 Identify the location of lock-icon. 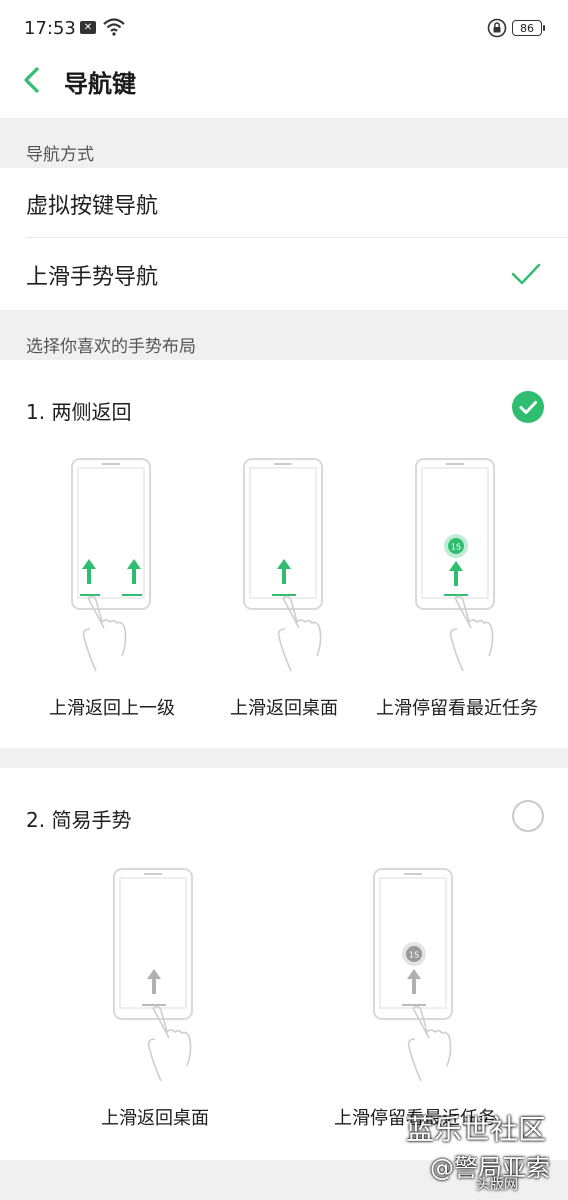
(497, 28).